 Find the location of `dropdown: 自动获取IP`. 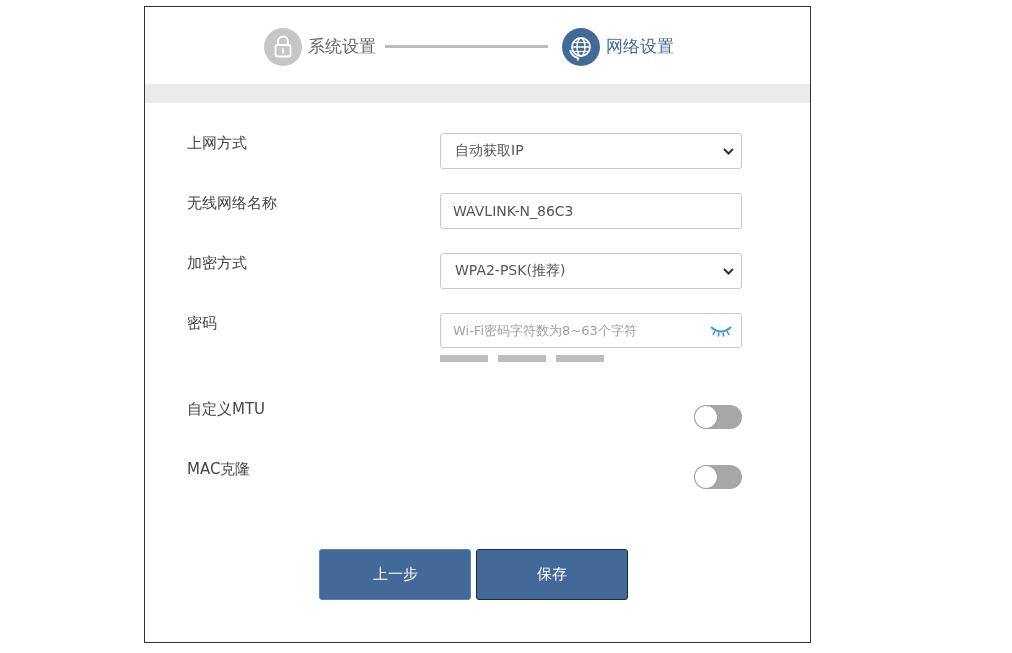

dropdown: 自动获取IP is located at coordinates (591, 151).